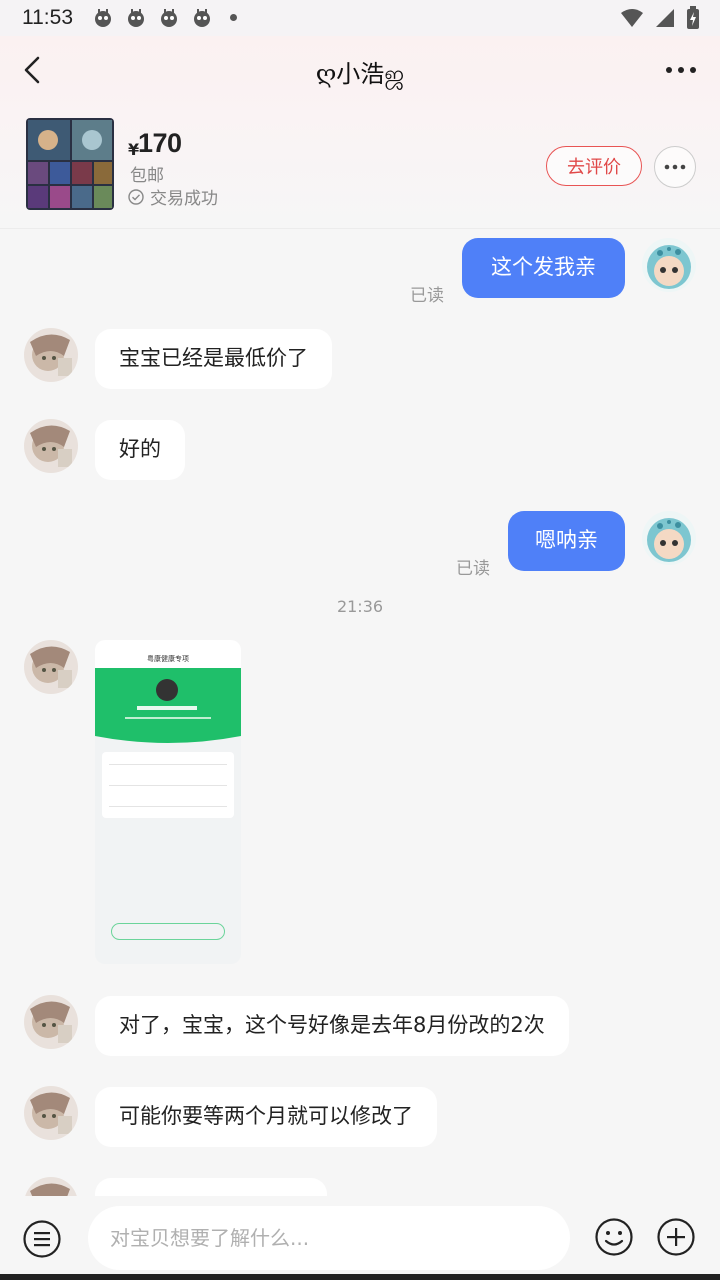 The image size is (720, 1280). Describe the element at coordinates (332, 1026) in the screenshot. I see `incoming-message: 对了，宝宝，这个号好像是去年8月份改的2次` at that location.